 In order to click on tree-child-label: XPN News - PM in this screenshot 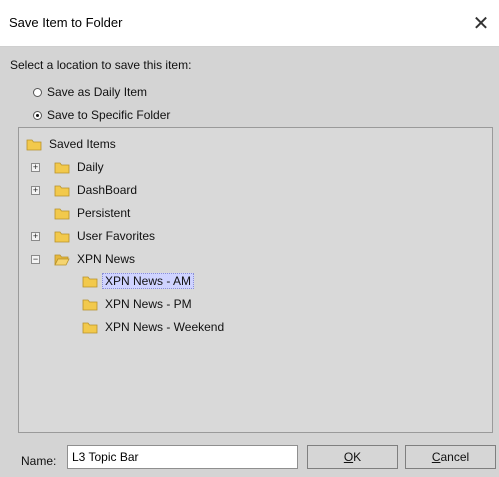, I will do `click(148, 304)`.